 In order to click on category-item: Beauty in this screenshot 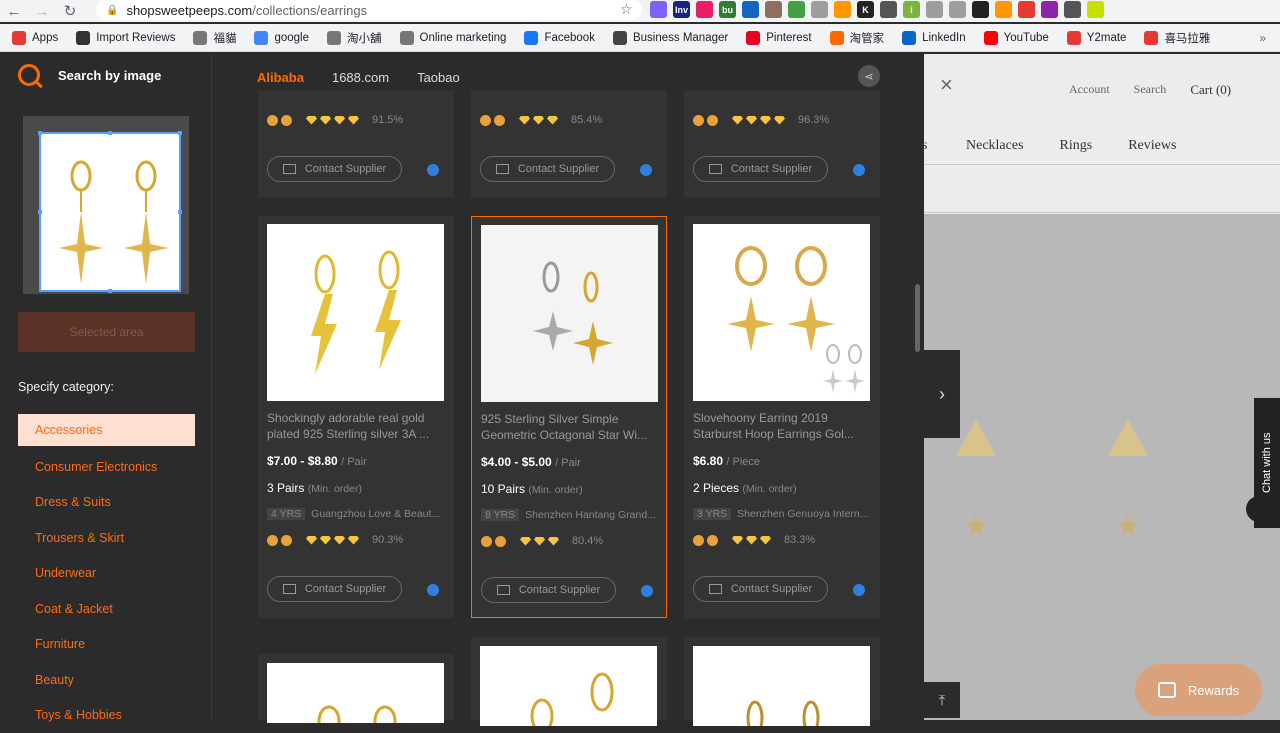, I will do `click(106, 680)`.